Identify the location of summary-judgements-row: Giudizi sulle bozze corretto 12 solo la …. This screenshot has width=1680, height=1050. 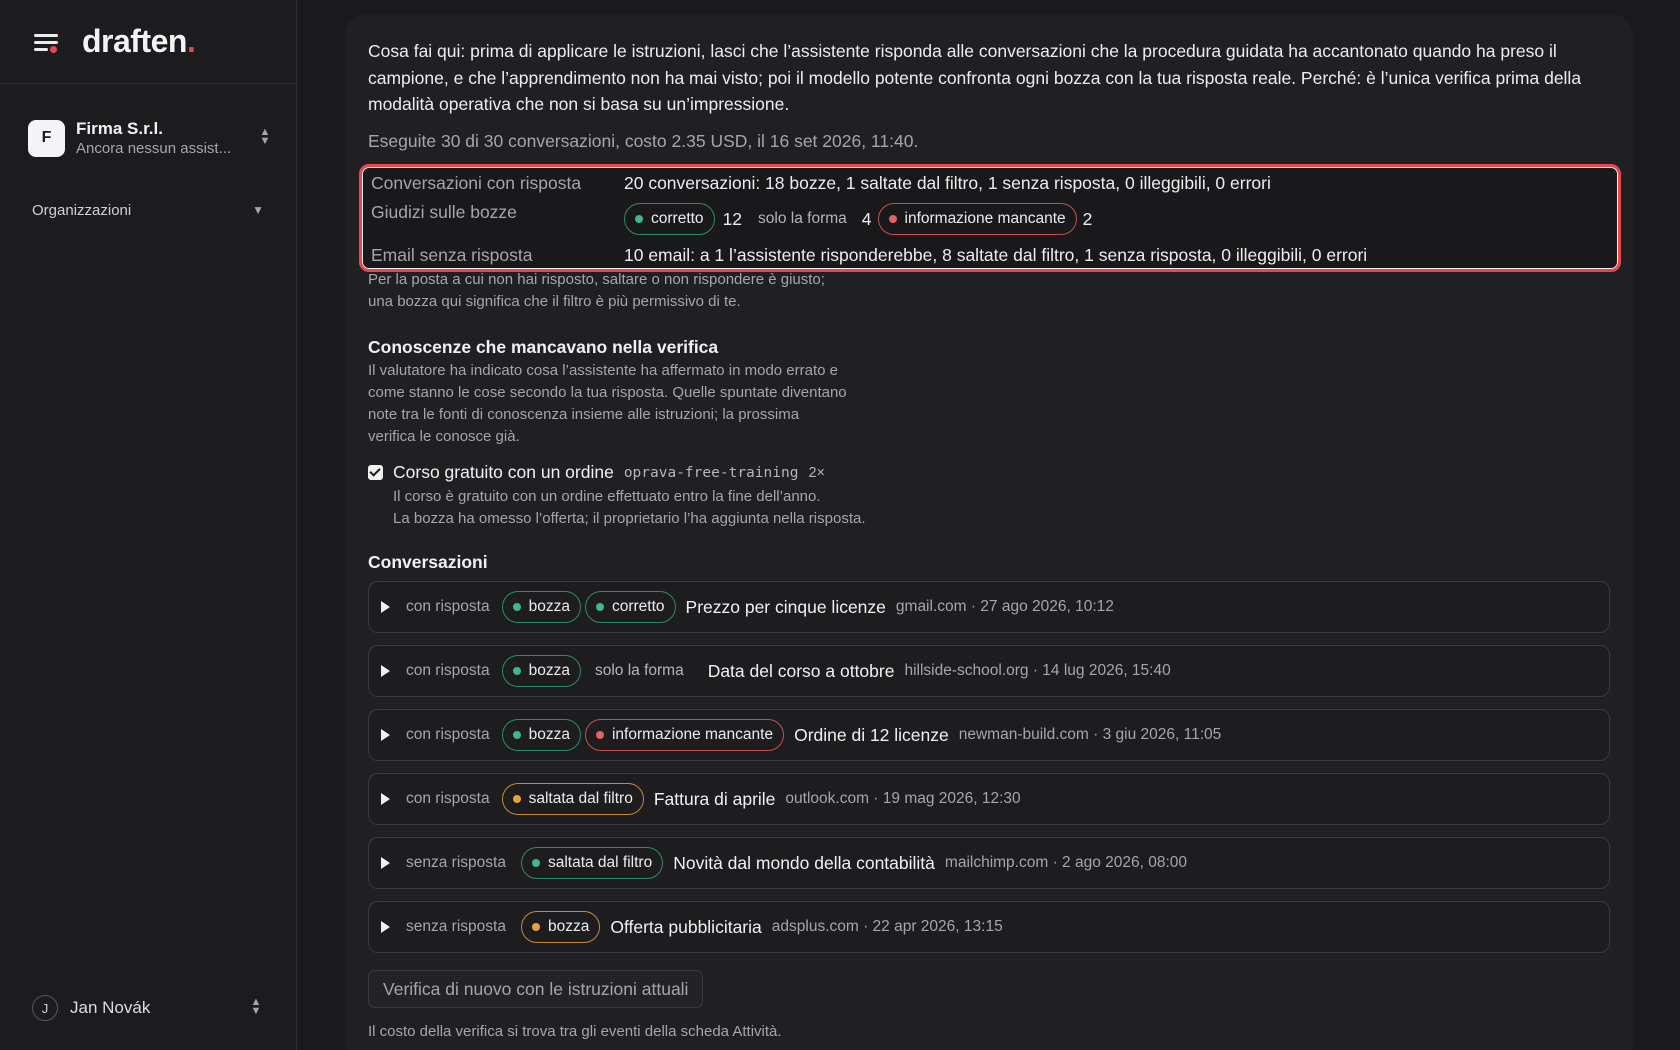
(732, 218).